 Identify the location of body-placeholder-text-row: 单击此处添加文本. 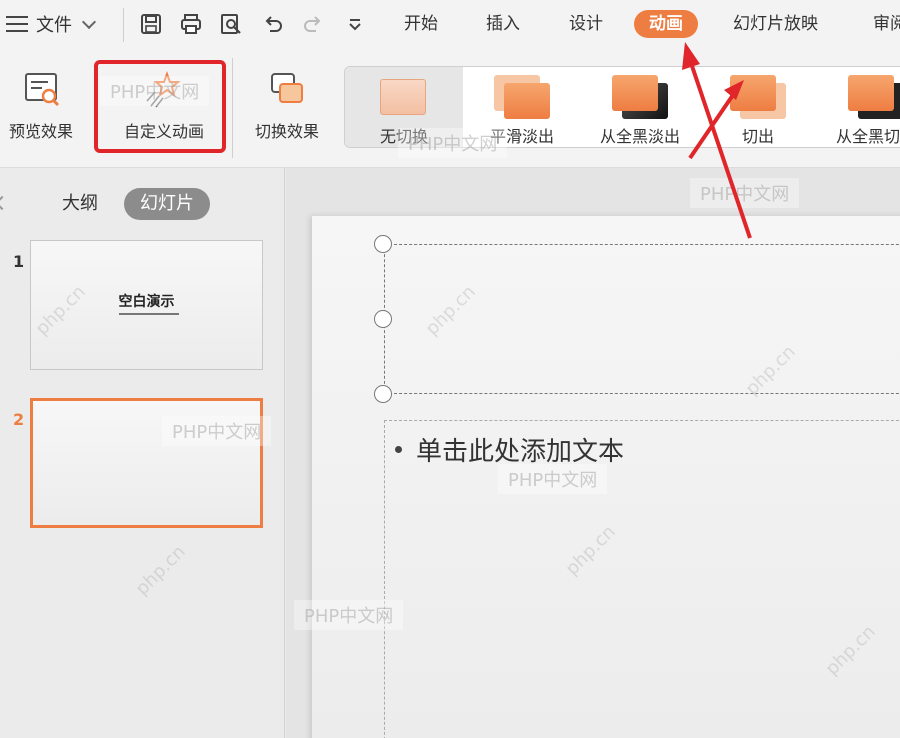
(509, 449).